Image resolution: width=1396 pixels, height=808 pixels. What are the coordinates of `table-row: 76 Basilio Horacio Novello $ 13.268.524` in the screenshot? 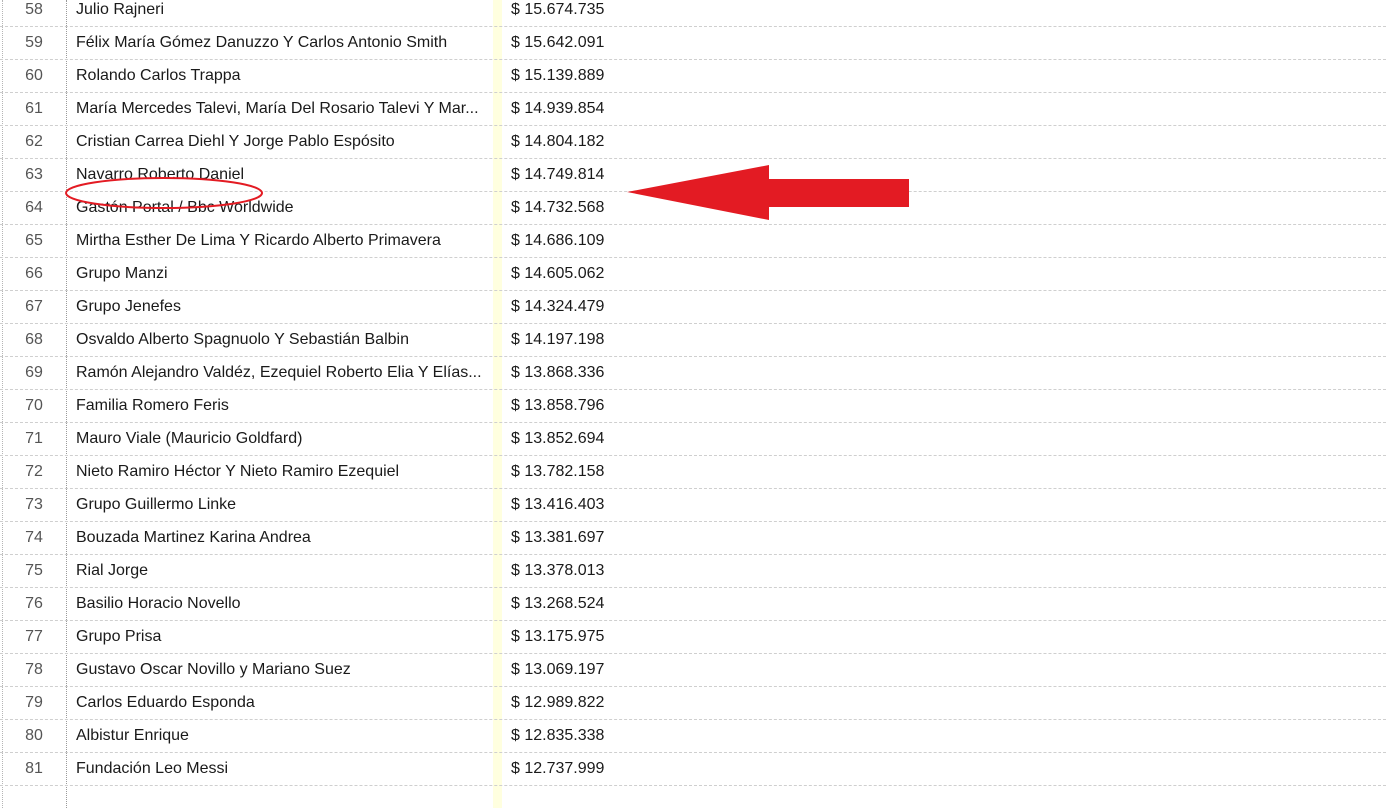 It's located at (693, 604).